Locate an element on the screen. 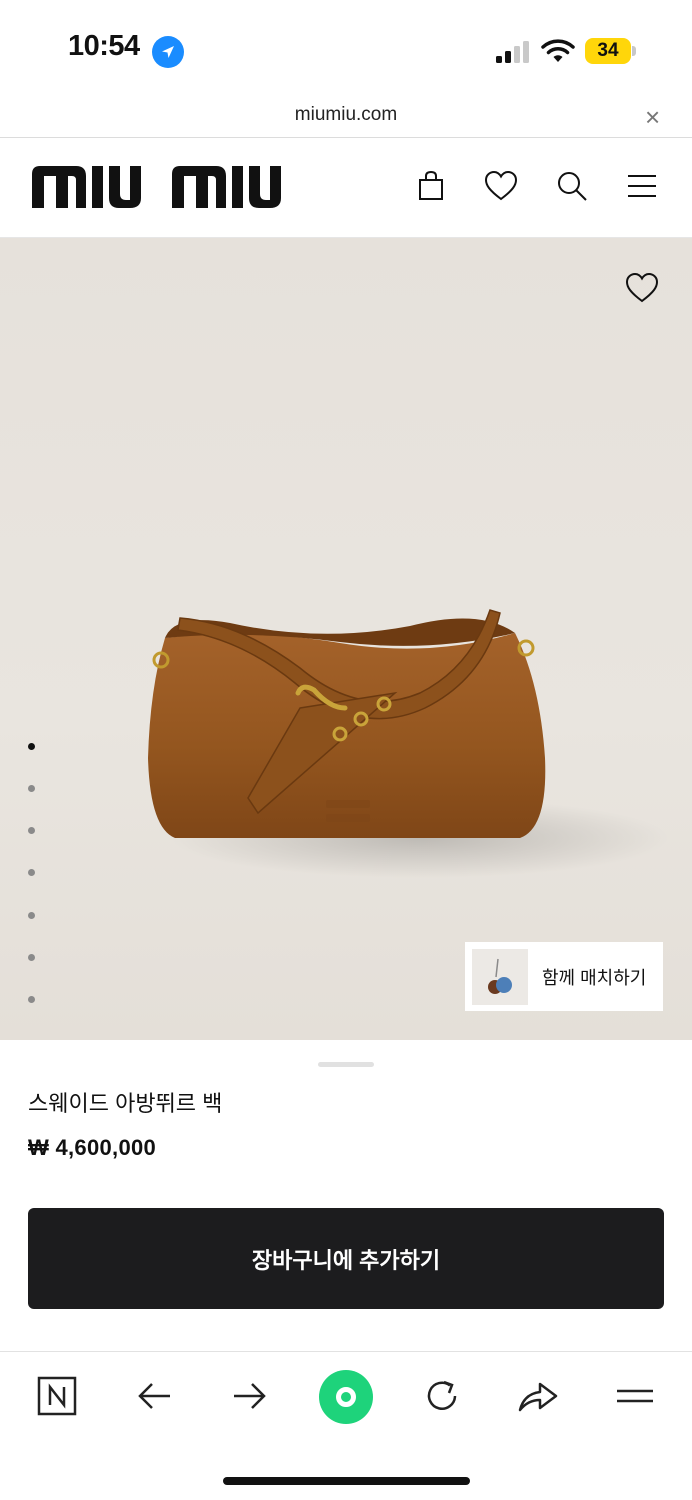 This screenshot has height=1500, width=692. wishlist-heart-icon is located at coordinates (642, 290).